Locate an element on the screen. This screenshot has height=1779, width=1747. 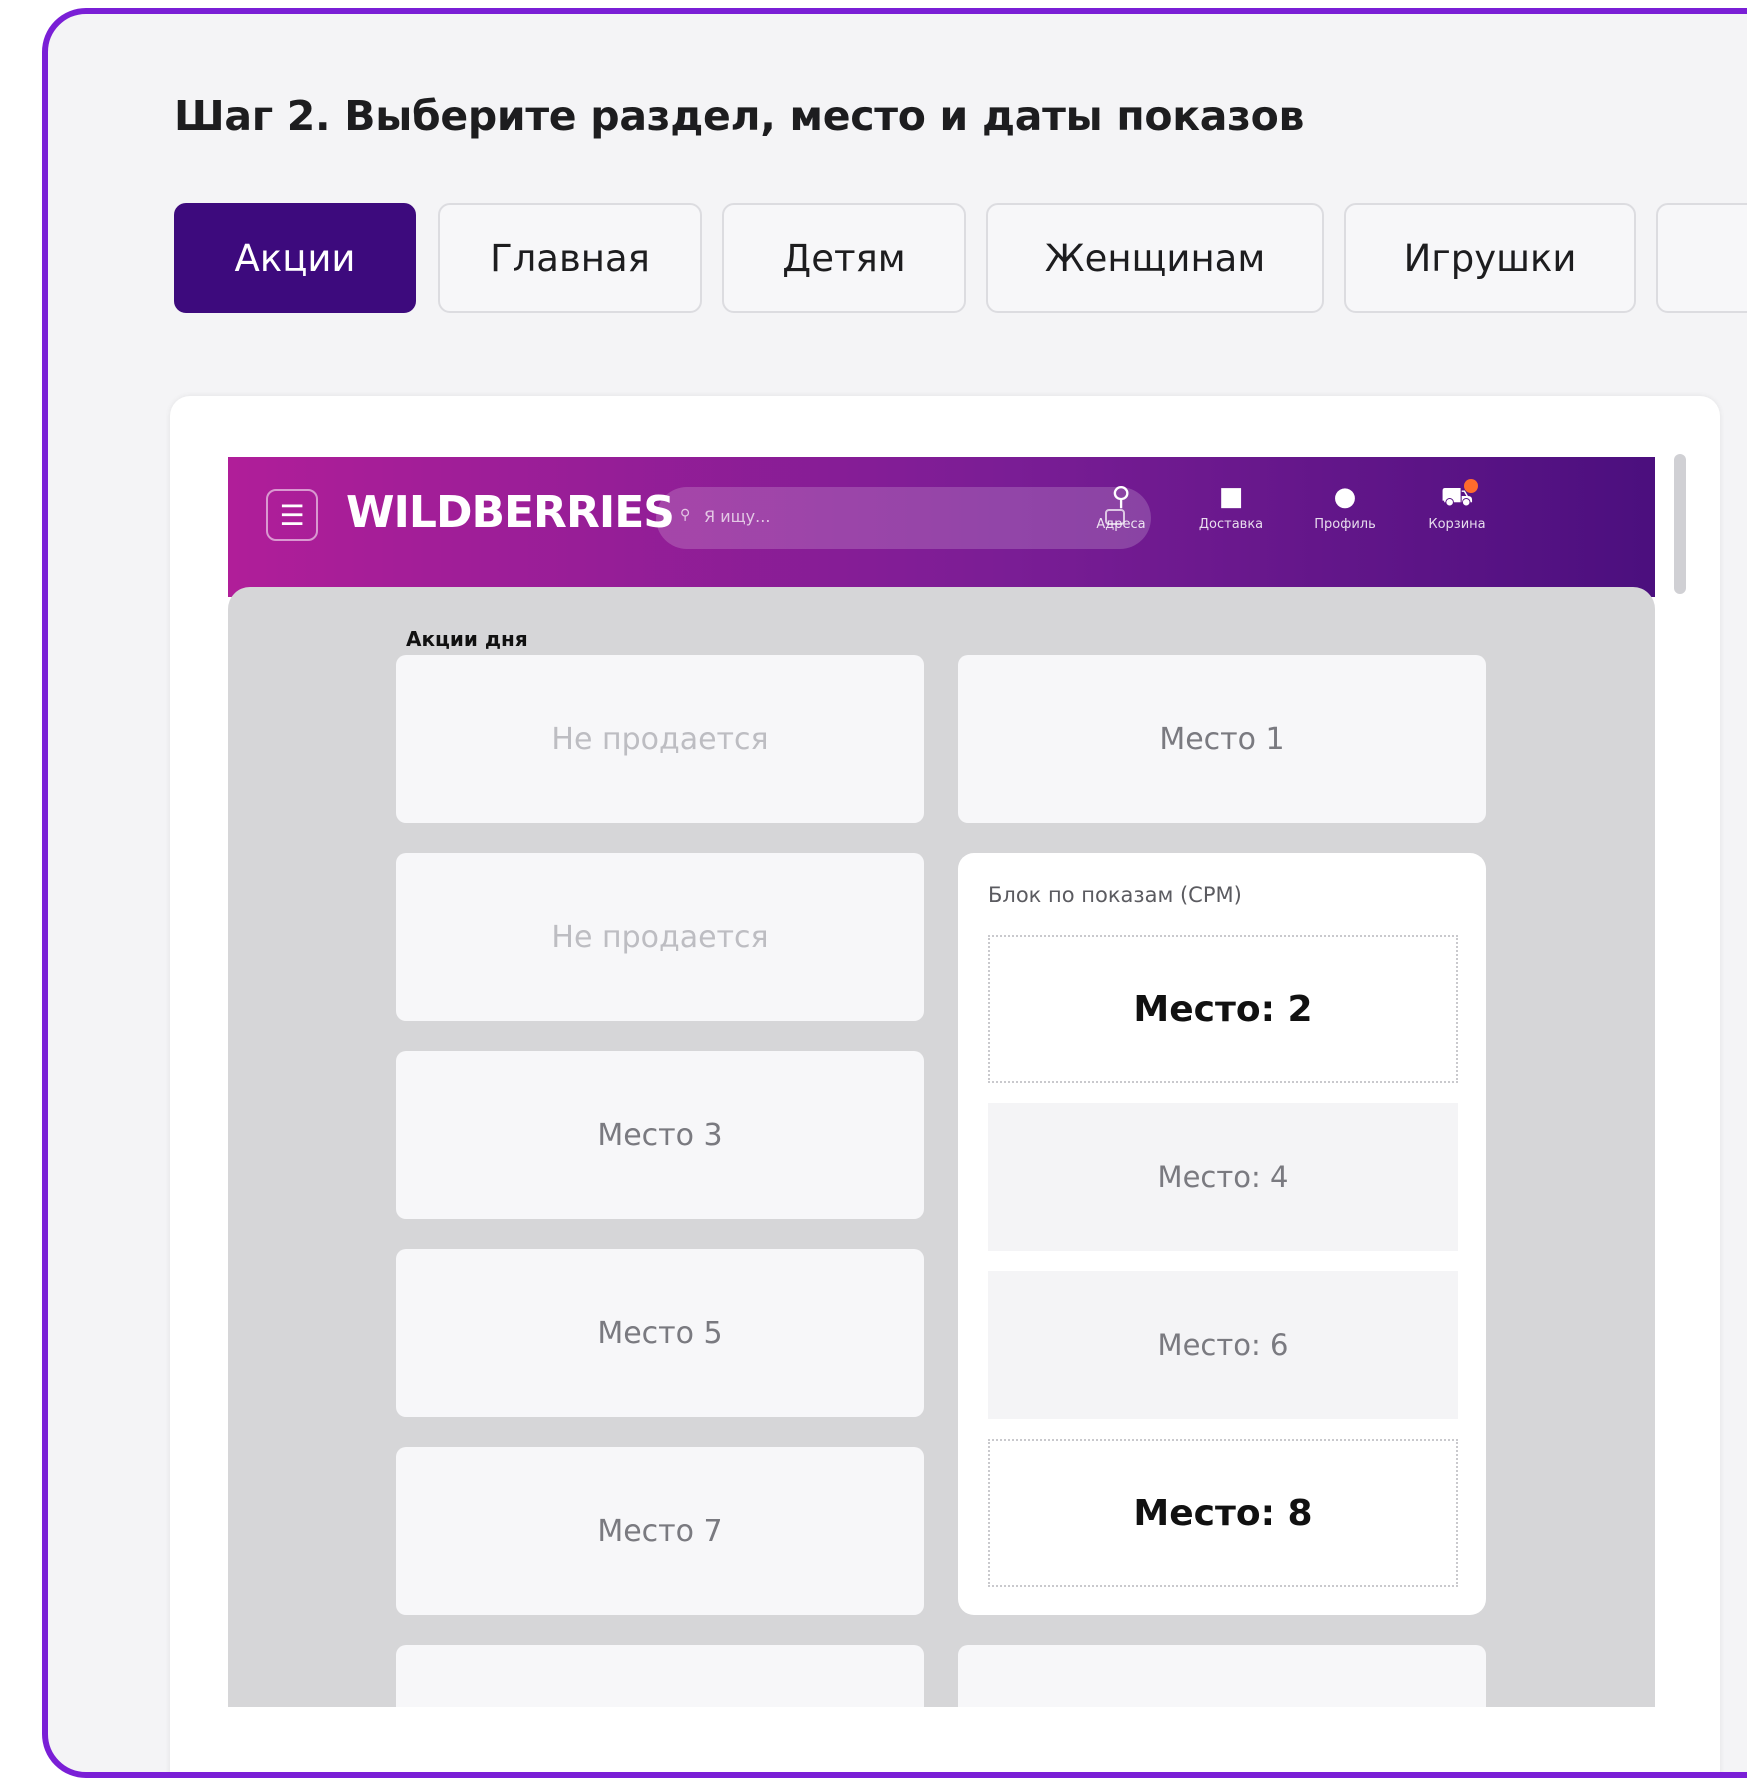
slot-card: Место 5 is located at coordinates (660, 1333).